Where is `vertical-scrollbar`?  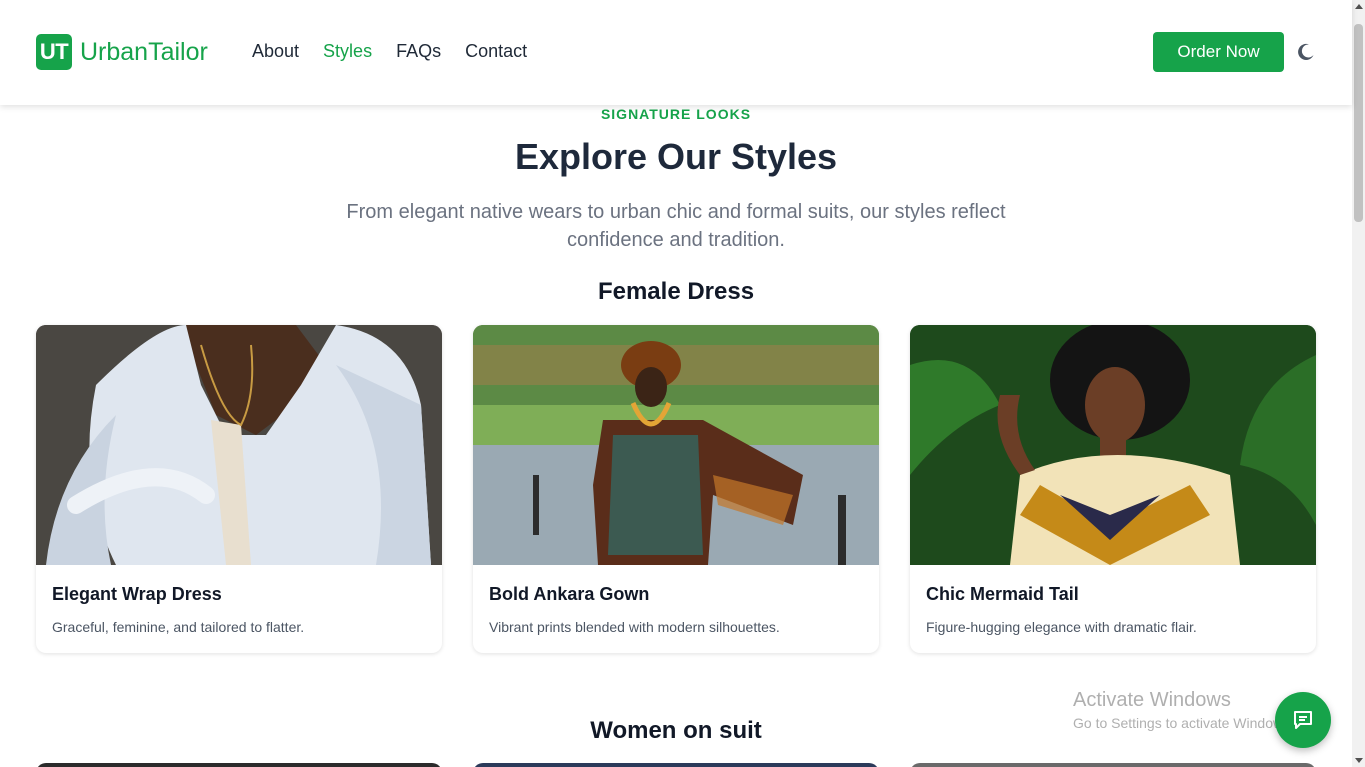 vertical-scrollbar is located at coordinates (1358, 383).